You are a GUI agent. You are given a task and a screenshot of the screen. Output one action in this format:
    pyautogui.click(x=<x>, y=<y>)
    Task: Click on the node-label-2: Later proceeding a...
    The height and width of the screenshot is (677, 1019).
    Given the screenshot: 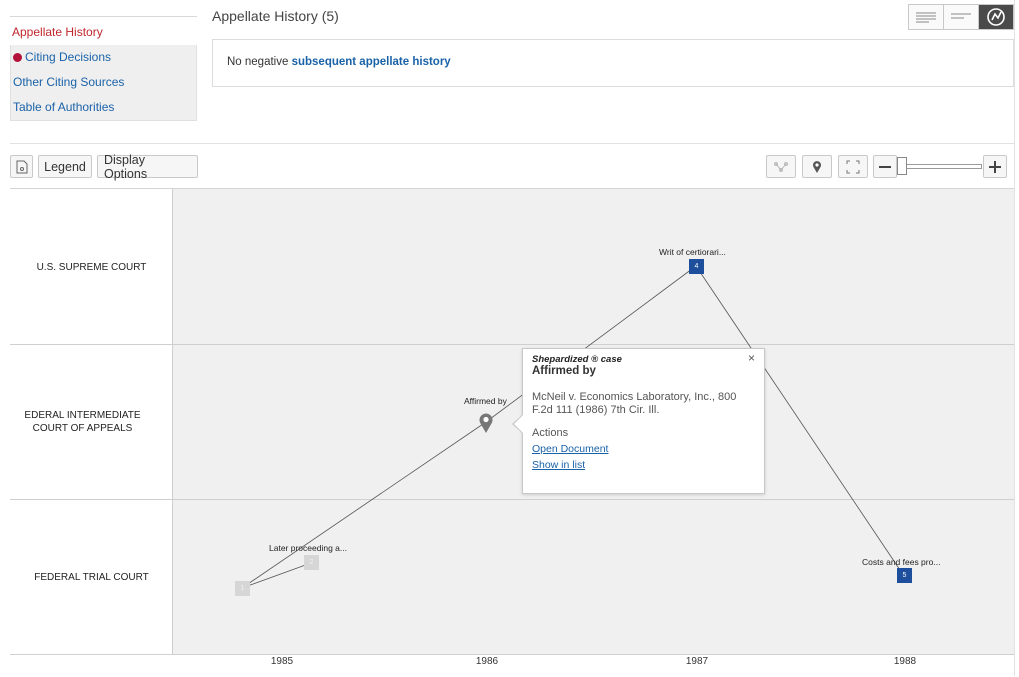 What is the action you would take?
    pyautogui.click(x=308, y=548)
    